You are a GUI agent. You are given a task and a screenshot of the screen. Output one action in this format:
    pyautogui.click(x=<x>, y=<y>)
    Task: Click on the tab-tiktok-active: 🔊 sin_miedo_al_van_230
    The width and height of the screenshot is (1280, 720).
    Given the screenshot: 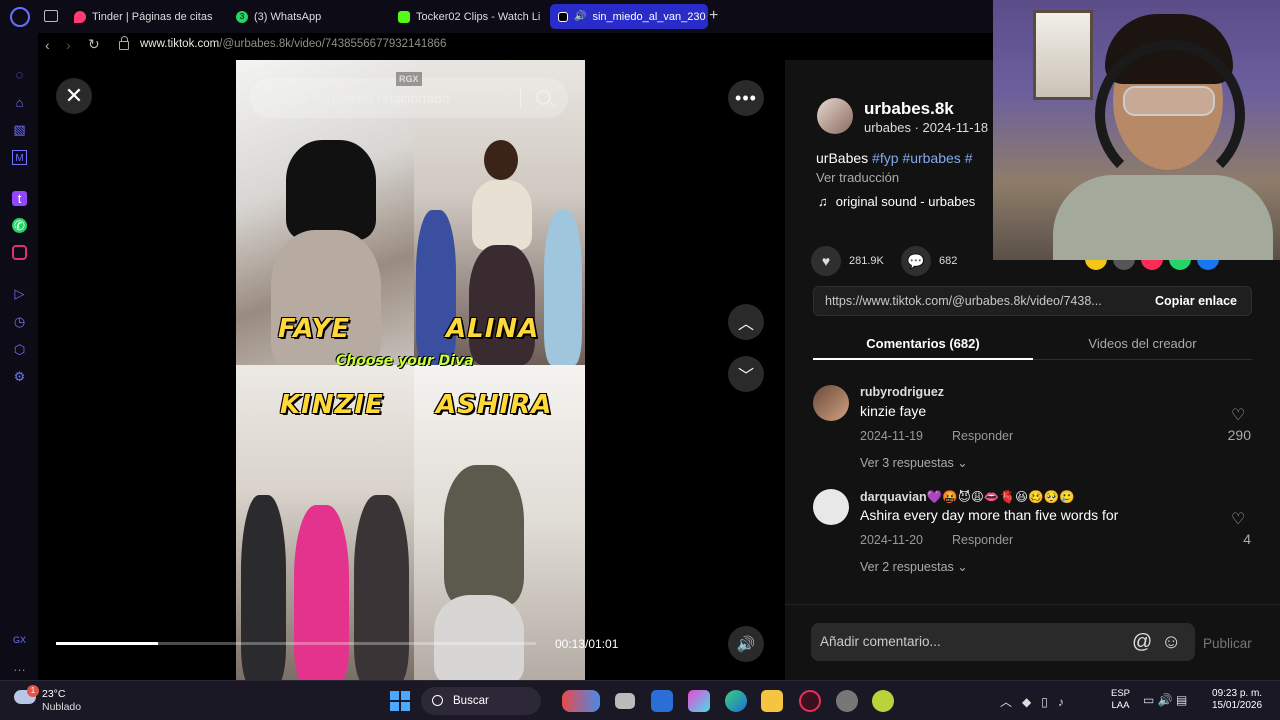 What is the action you would take?
    pyautogui.click(x=629, y=16)
    